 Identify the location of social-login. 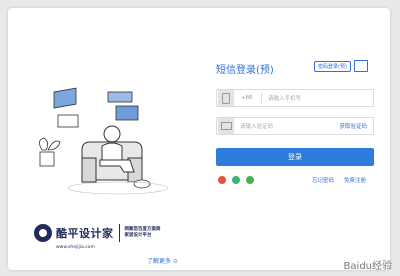
(236, 180).